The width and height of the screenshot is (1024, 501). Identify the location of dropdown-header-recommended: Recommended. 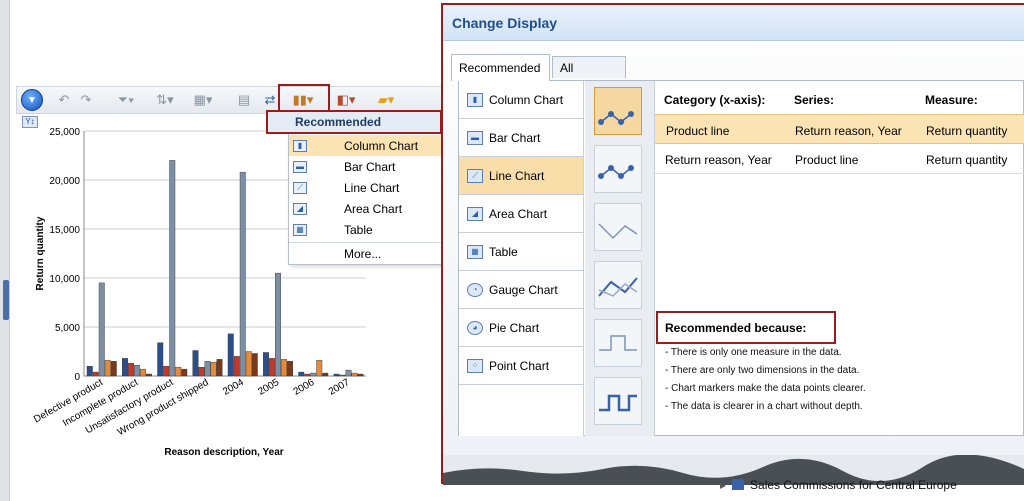
(354, 122).